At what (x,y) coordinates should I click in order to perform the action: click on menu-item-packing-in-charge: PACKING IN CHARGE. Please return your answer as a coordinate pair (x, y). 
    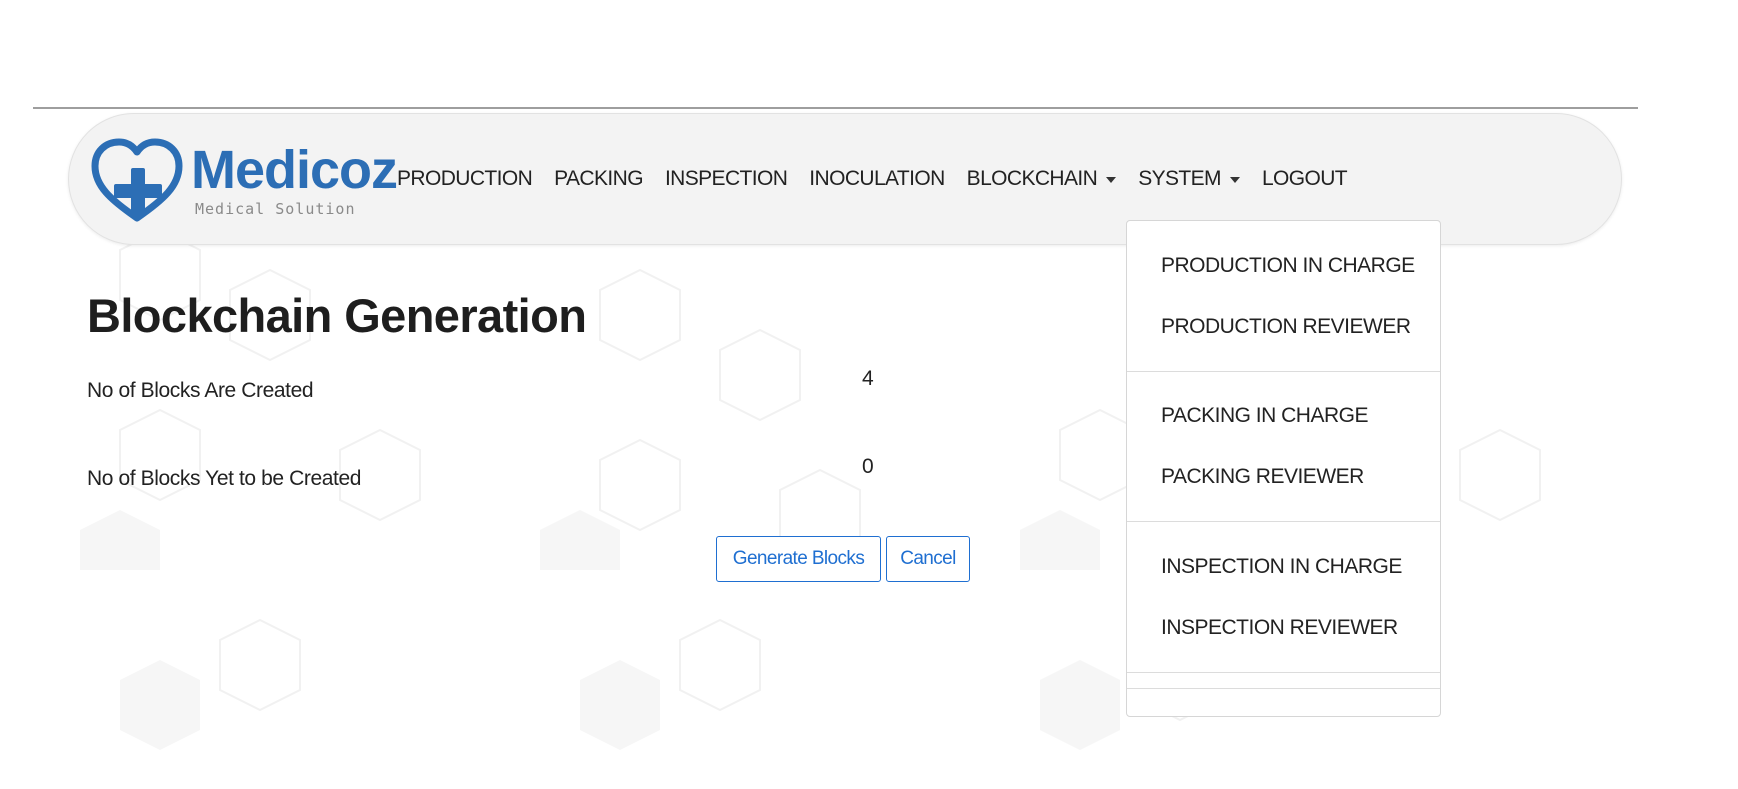
    Looking at the image, I should click on (1264, 416).